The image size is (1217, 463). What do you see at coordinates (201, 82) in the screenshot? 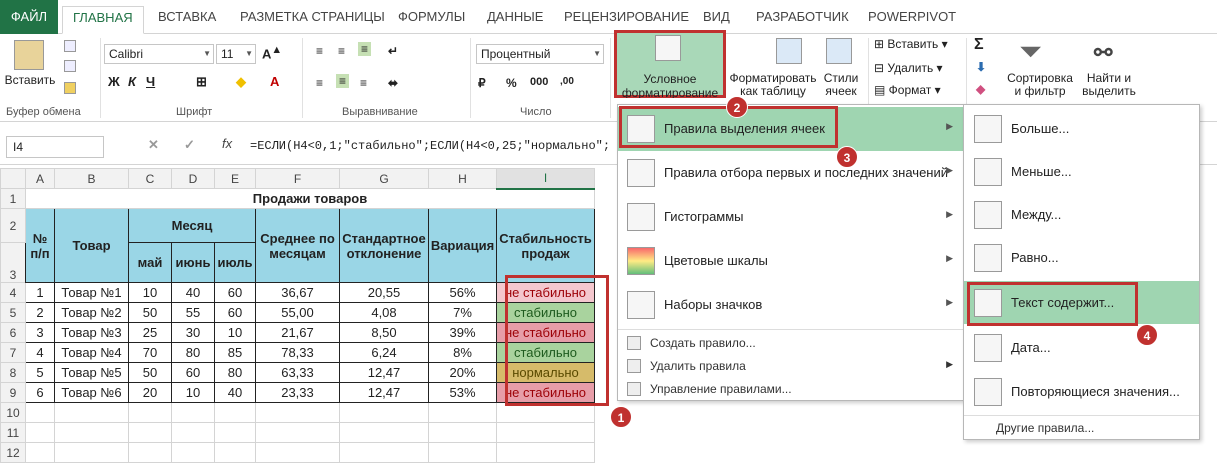
I see `borders-icon: ⊞` at bounding box center [201, 82].